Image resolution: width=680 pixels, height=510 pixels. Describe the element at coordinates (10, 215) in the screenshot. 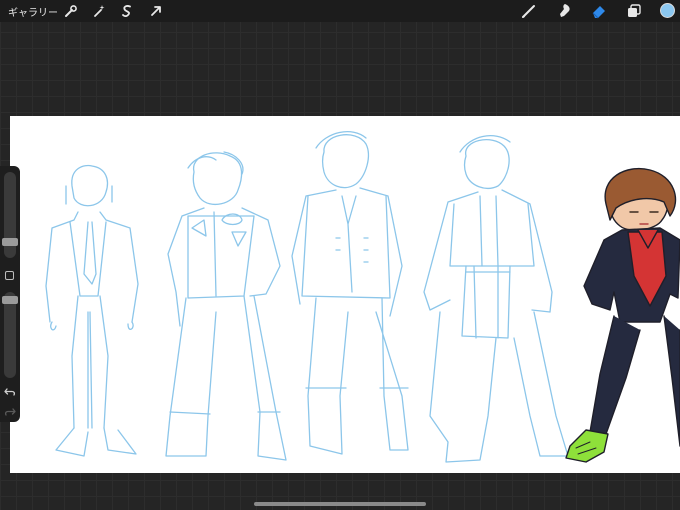

I see `brush-size-slider` at that location.